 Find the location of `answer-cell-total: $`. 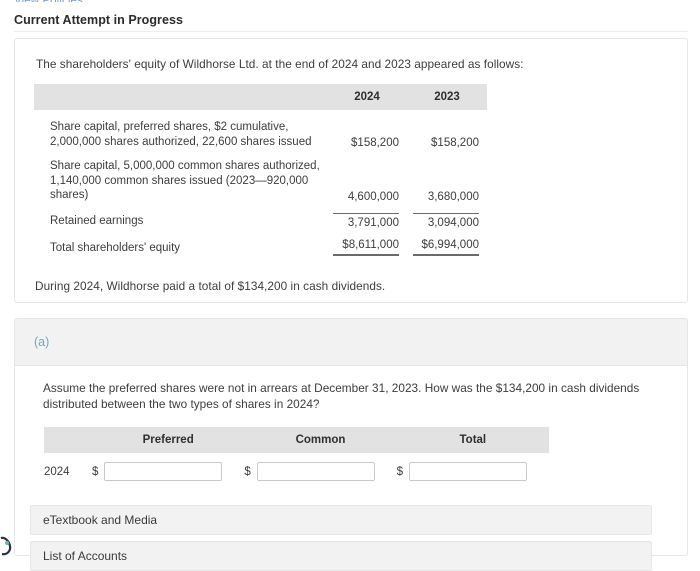

answer-cell-total: $ is located at coordinates (473, 467).